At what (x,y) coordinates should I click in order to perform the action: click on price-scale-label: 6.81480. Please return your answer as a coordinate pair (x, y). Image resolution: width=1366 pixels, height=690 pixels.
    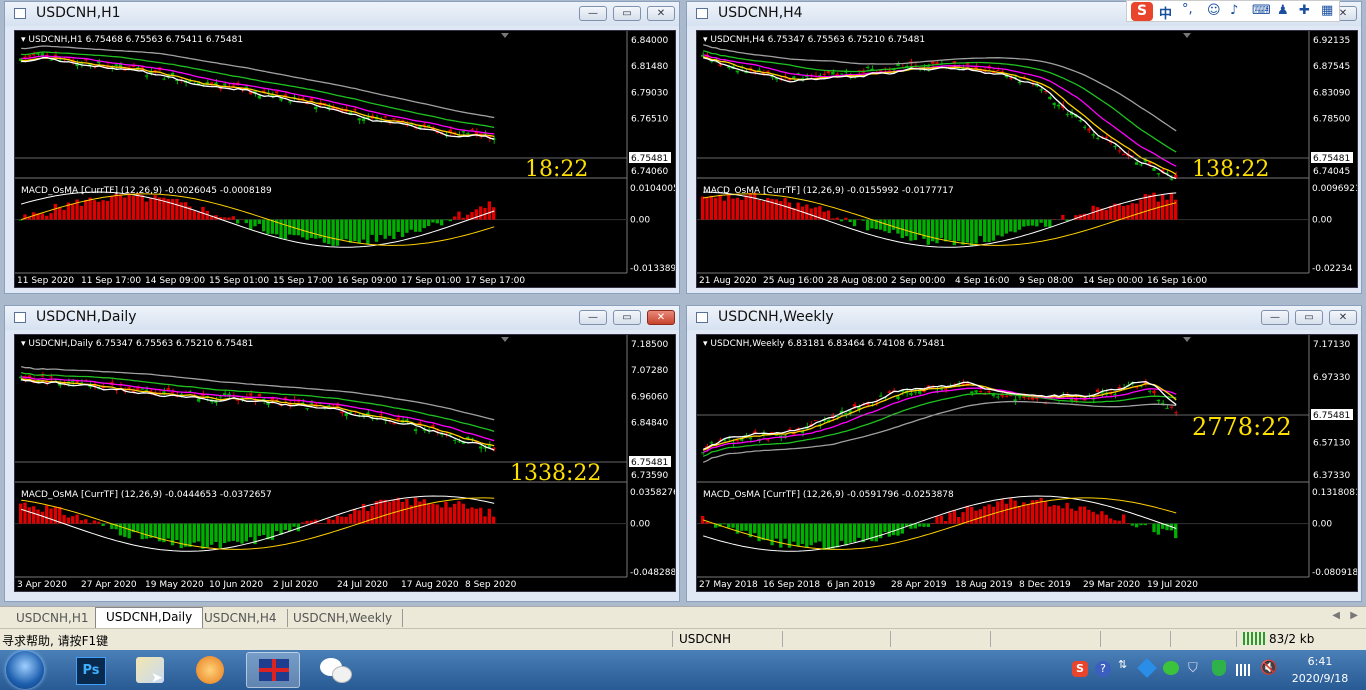
    Looking at the image, I should click on (649, 67).